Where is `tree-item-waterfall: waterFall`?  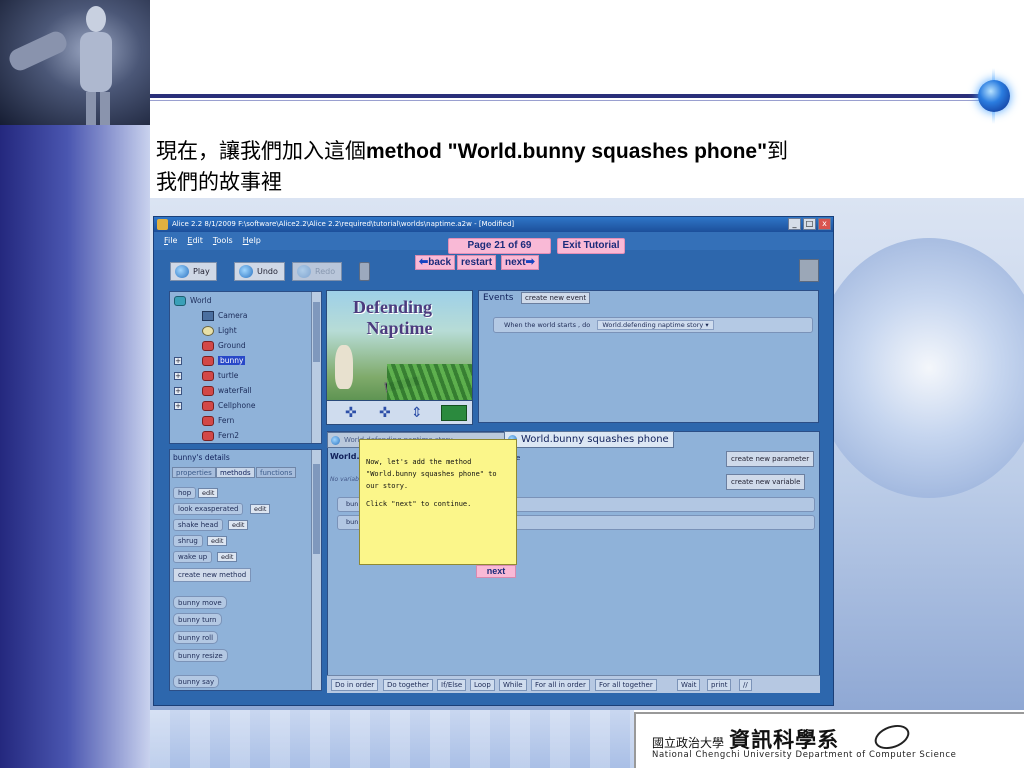 tree-item-waterfall: waterFall is located at coordinates (227, 391).